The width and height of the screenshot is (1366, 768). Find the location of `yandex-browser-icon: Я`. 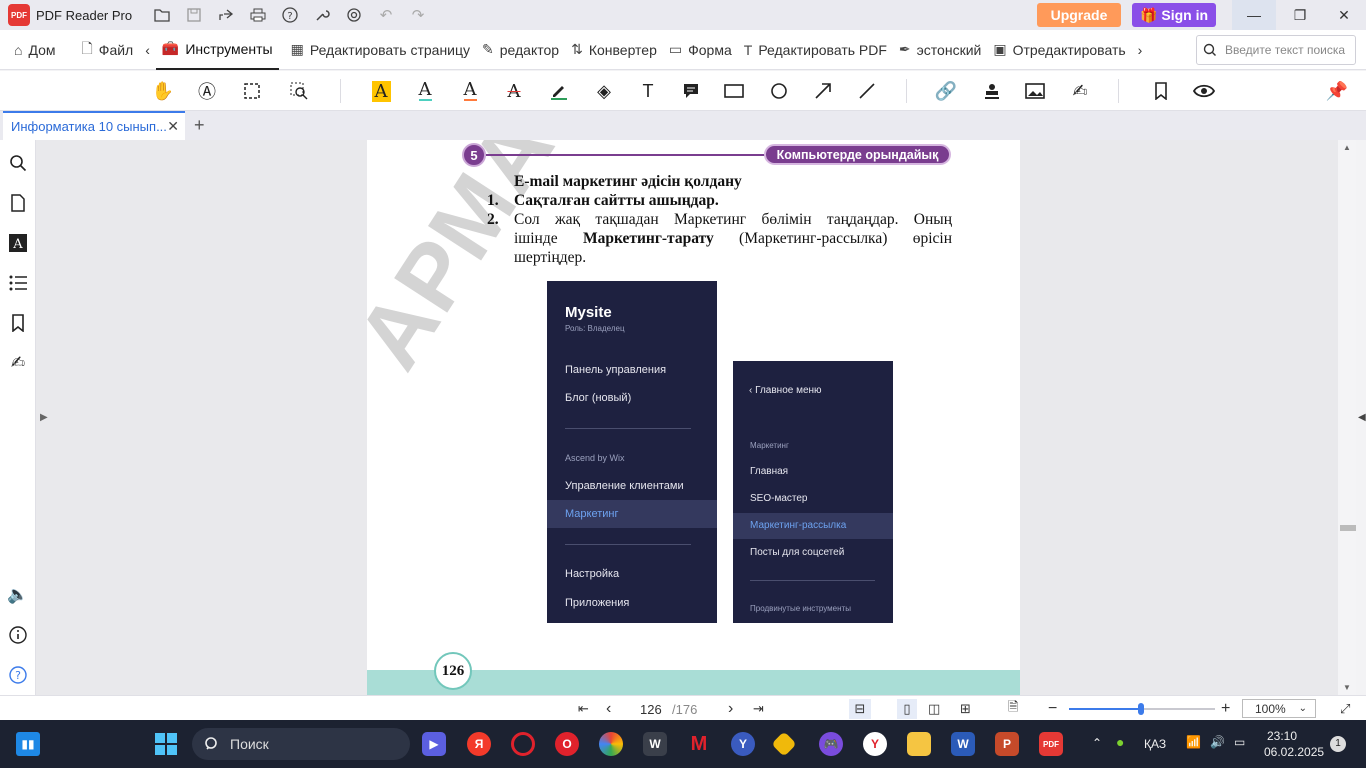

yandex-browser-icon: Я is located at coordinates (479, 744).